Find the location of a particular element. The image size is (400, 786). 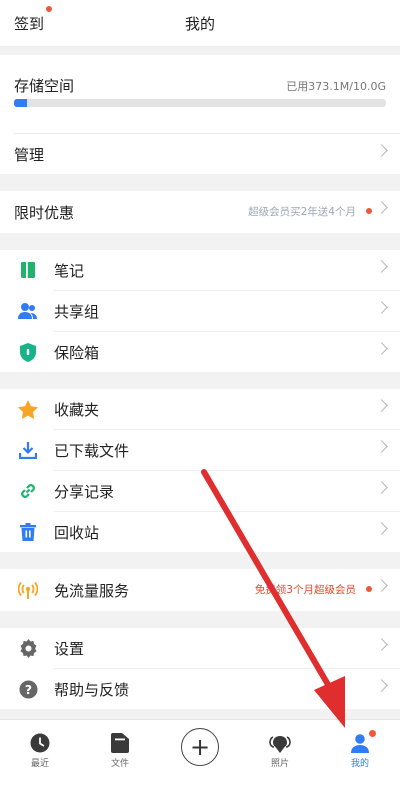

share-group-label: 共享组 is located at coordinates (77, 311).